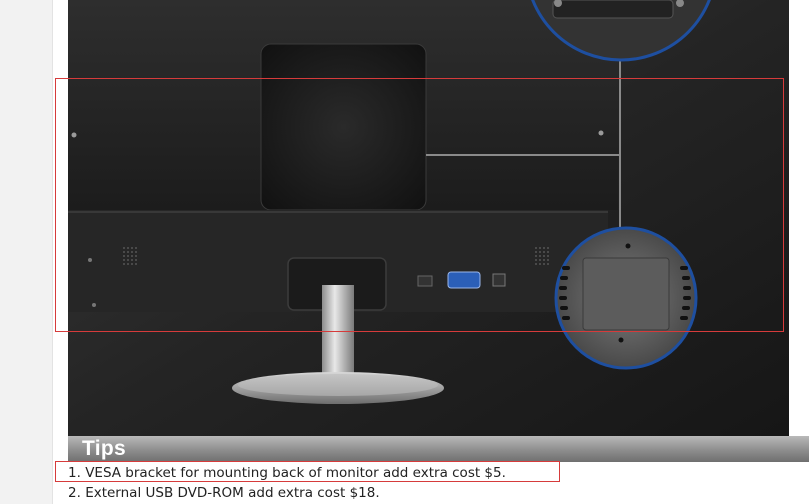 The image size is (809, 504). What do you see at coordinates (438, 449) in the screenshot?
I see `tips-header-bar: Tips` at bounding box center [438, 449].